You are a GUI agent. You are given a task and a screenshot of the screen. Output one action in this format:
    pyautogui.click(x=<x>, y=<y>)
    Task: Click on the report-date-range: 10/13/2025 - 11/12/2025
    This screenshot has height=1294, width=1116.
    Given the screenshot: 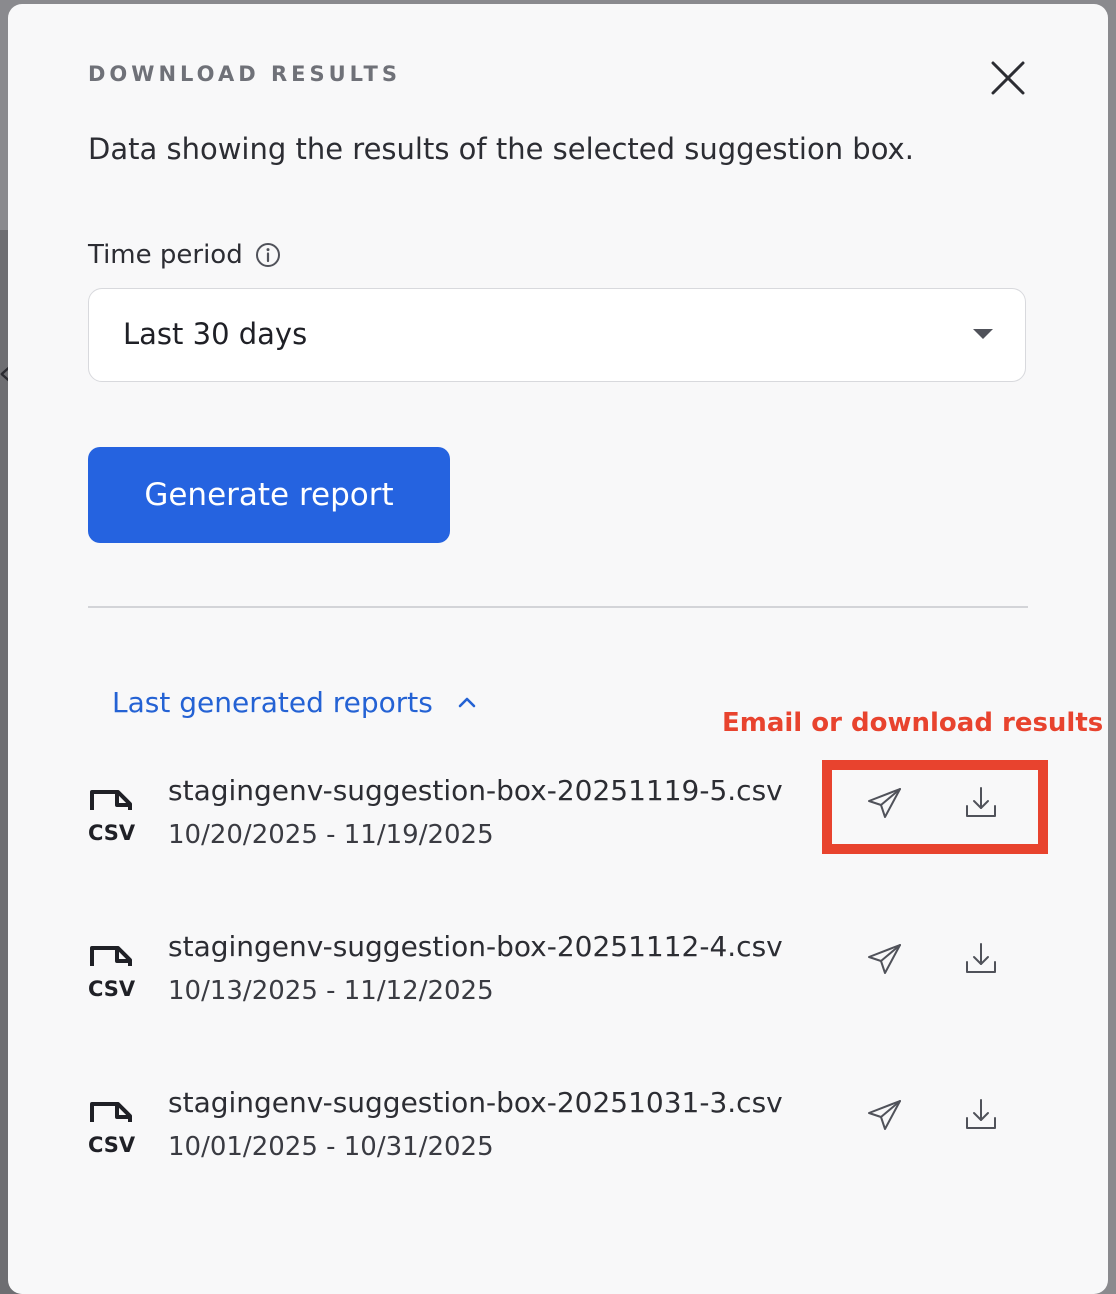 What is the action you would take?
    pyautogui.click(x=331, y=991)
    